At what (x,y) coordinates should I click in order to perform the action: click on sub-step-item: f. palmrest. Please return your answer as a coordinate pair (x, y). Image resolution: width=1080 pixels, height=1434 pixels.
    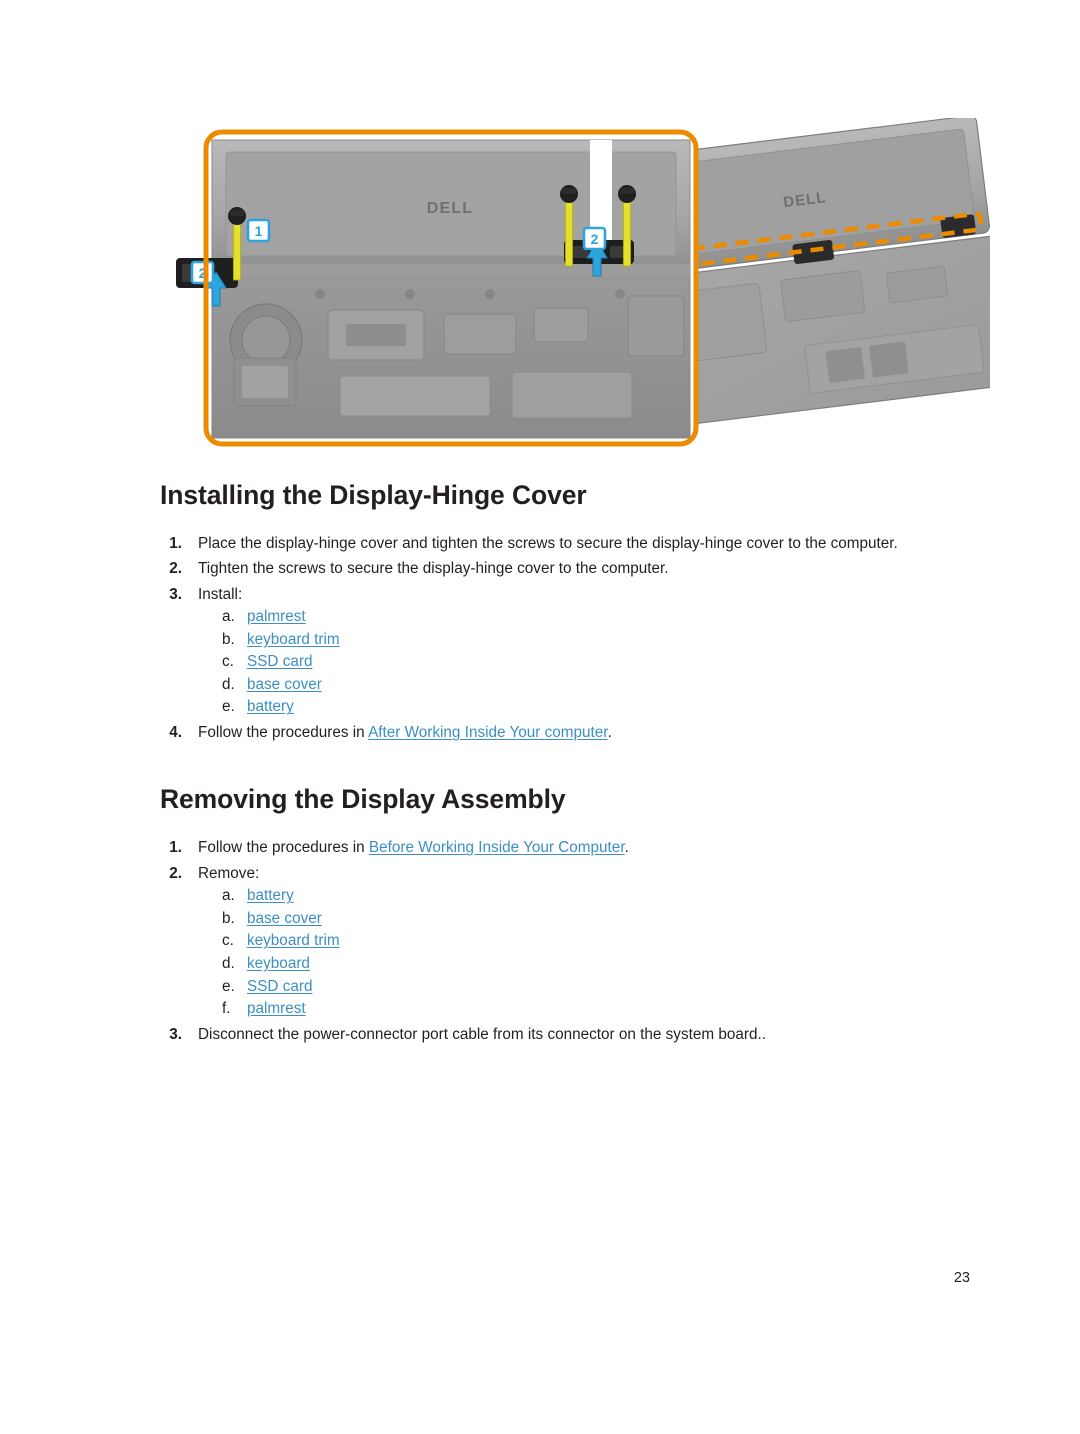
    Looking at the image, I should click on (591, 1009).